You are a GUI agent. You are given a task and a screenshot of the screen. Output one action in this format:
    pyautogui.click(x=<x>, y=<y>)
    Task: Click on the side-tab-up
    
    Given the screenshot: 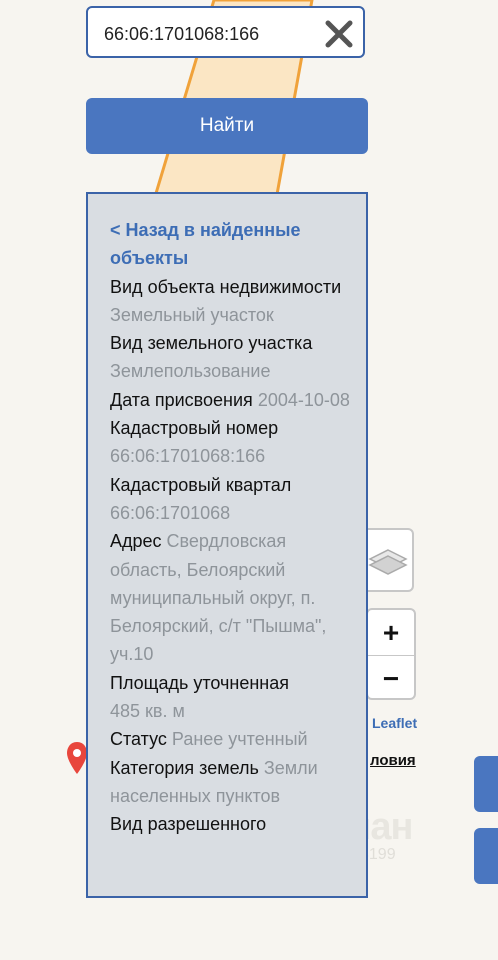 What is the action you would take?
    pyautogui.click(x=486, y=784)
    